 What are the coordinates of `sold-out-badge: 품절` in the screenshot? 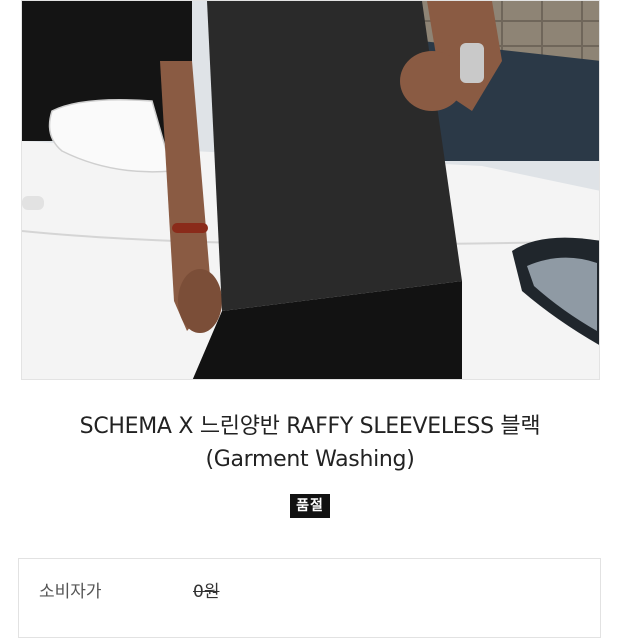 It's located at (310, 506).